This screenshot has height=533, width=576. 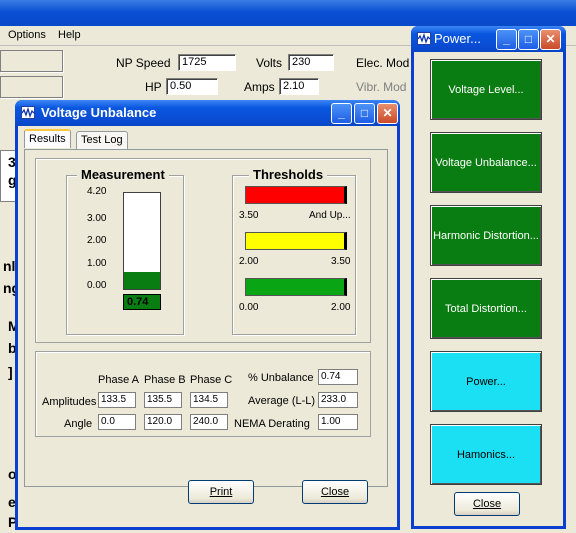 What do you see at coordinates (142, 302) in the screenshot?
I see `measurement-value: 0.74` at bounding box center [142, 302].